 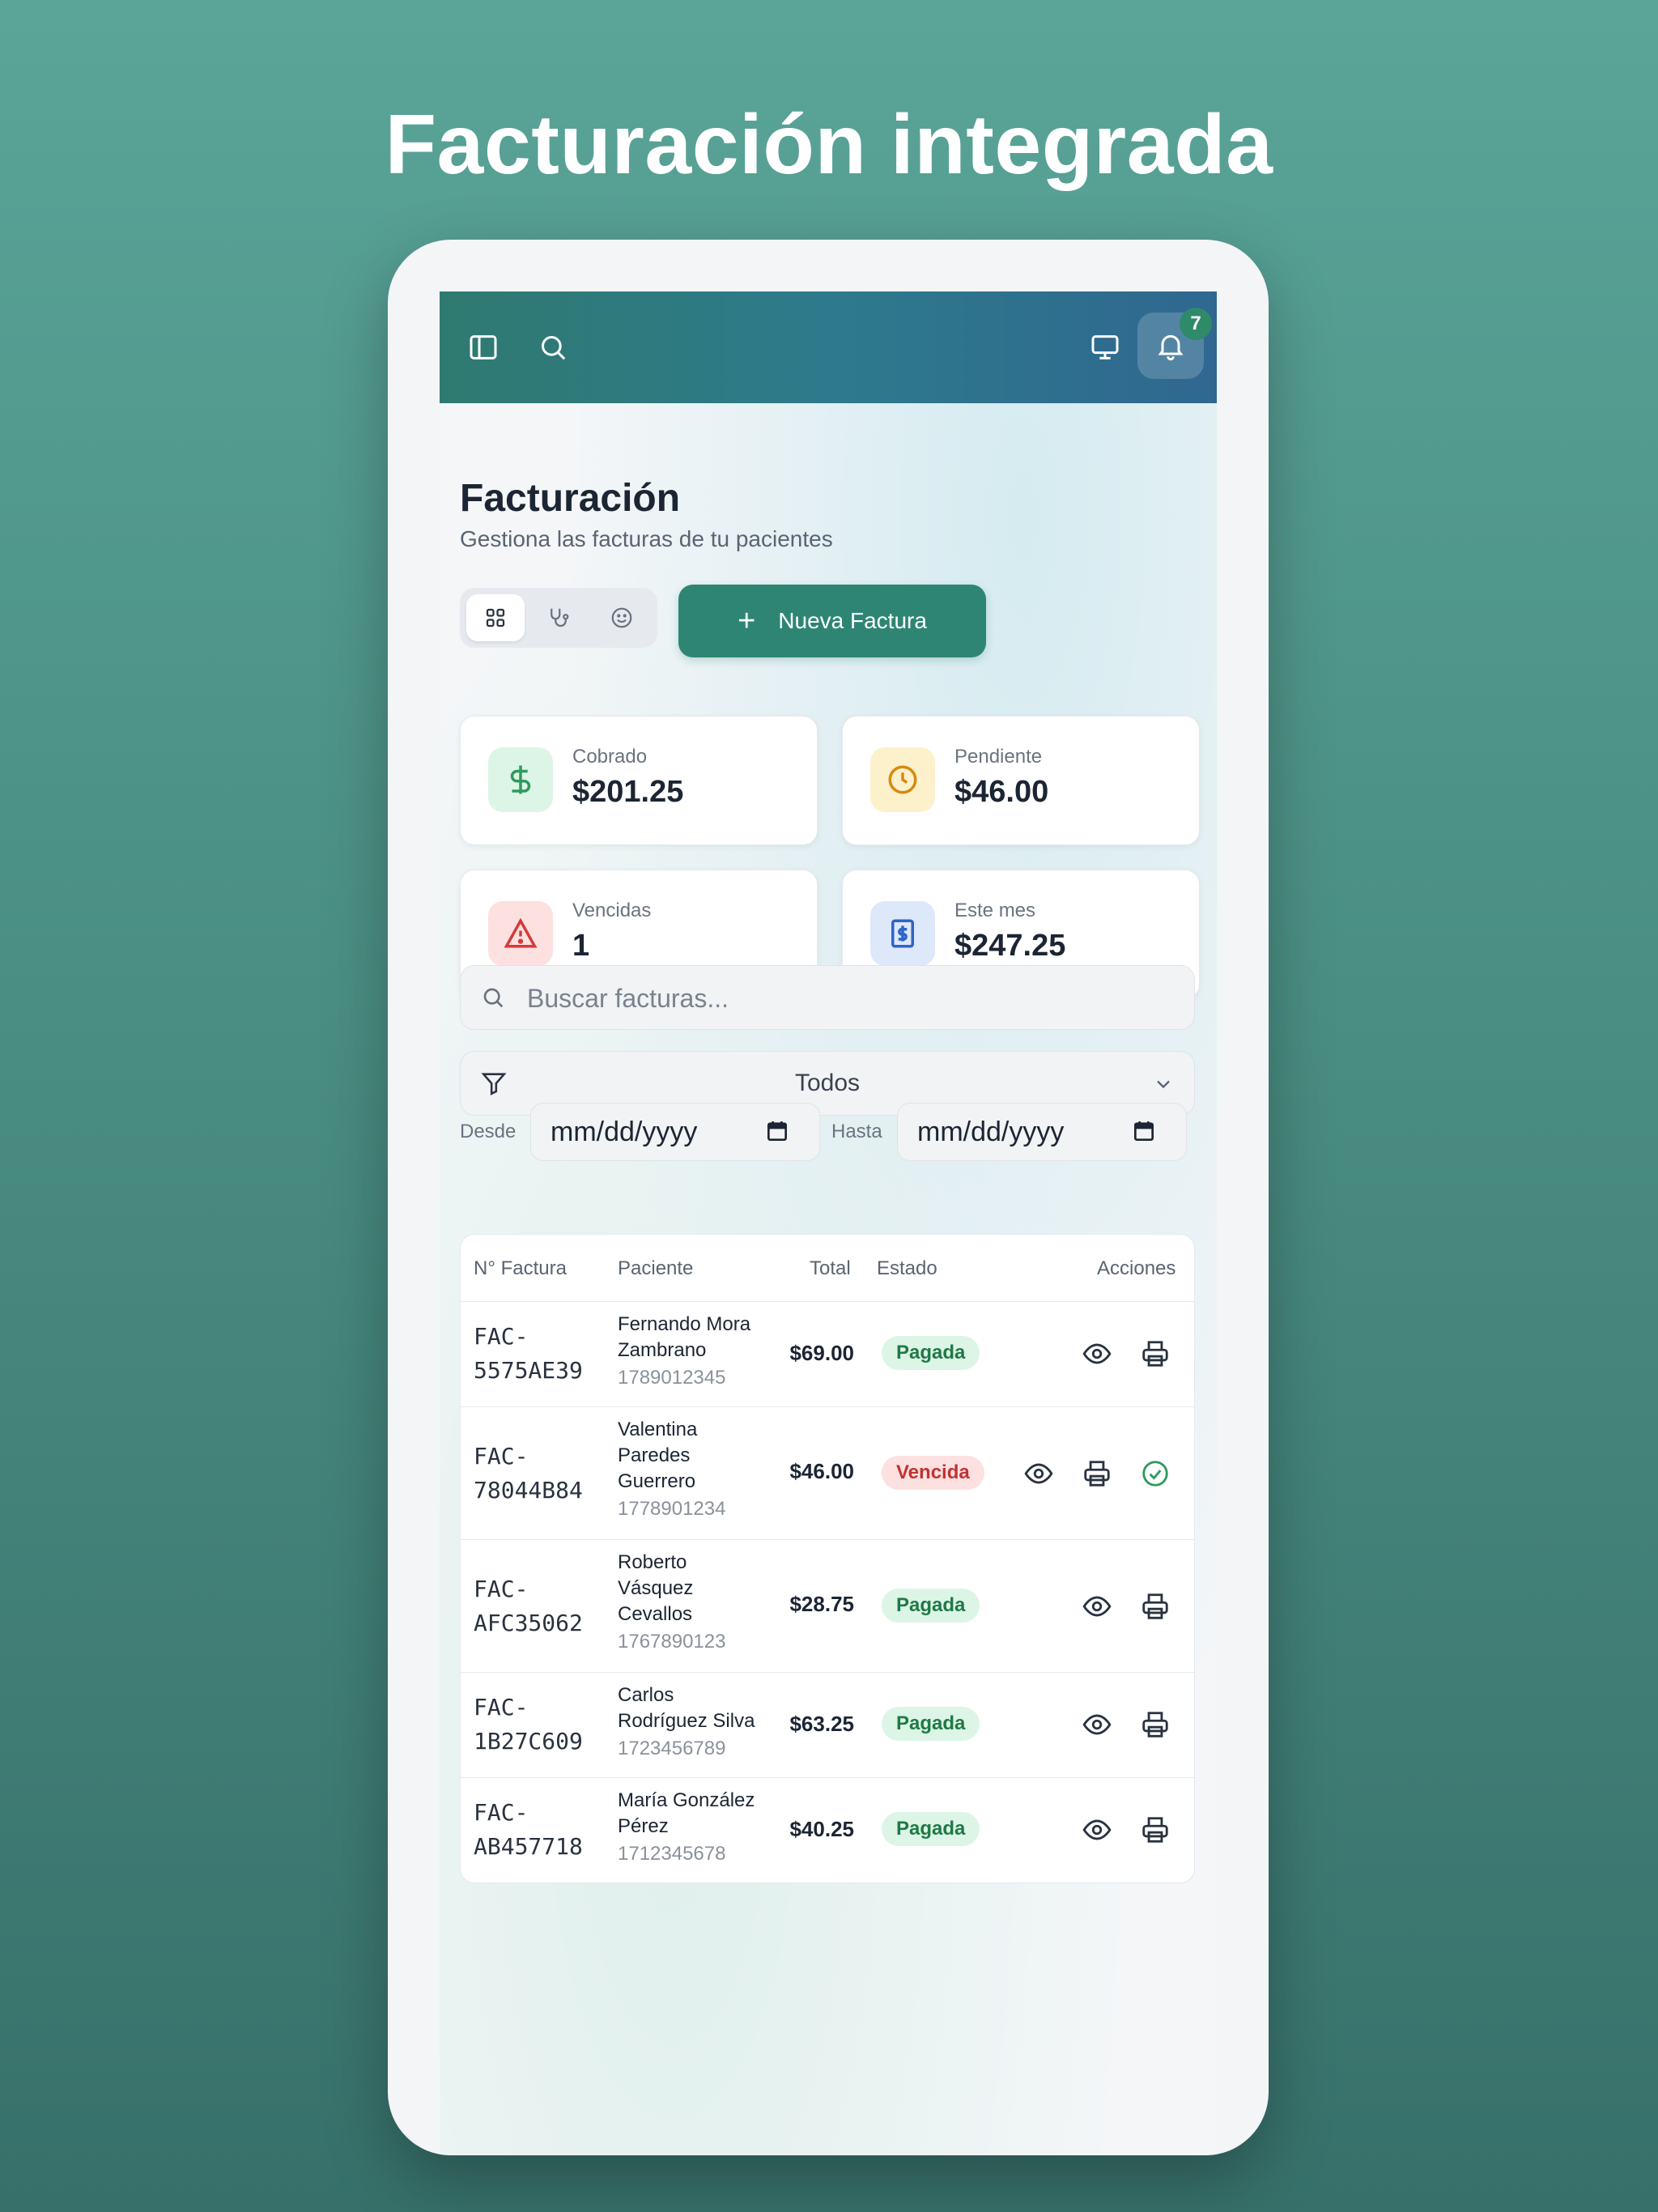 I want to click on plus-icon: +, so click(x=747, y=621).